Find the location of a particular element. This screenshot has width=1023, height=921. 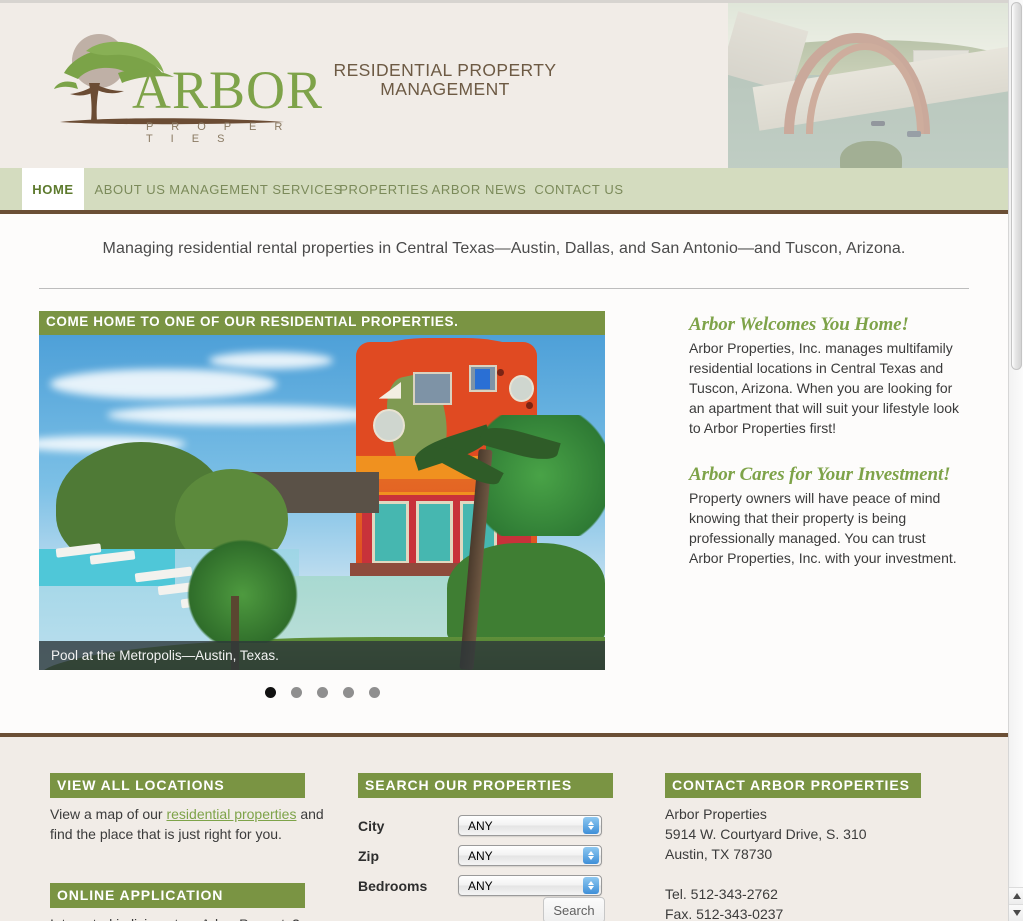

contact-name: Arbor Properties is located at coordinates (716, 814).